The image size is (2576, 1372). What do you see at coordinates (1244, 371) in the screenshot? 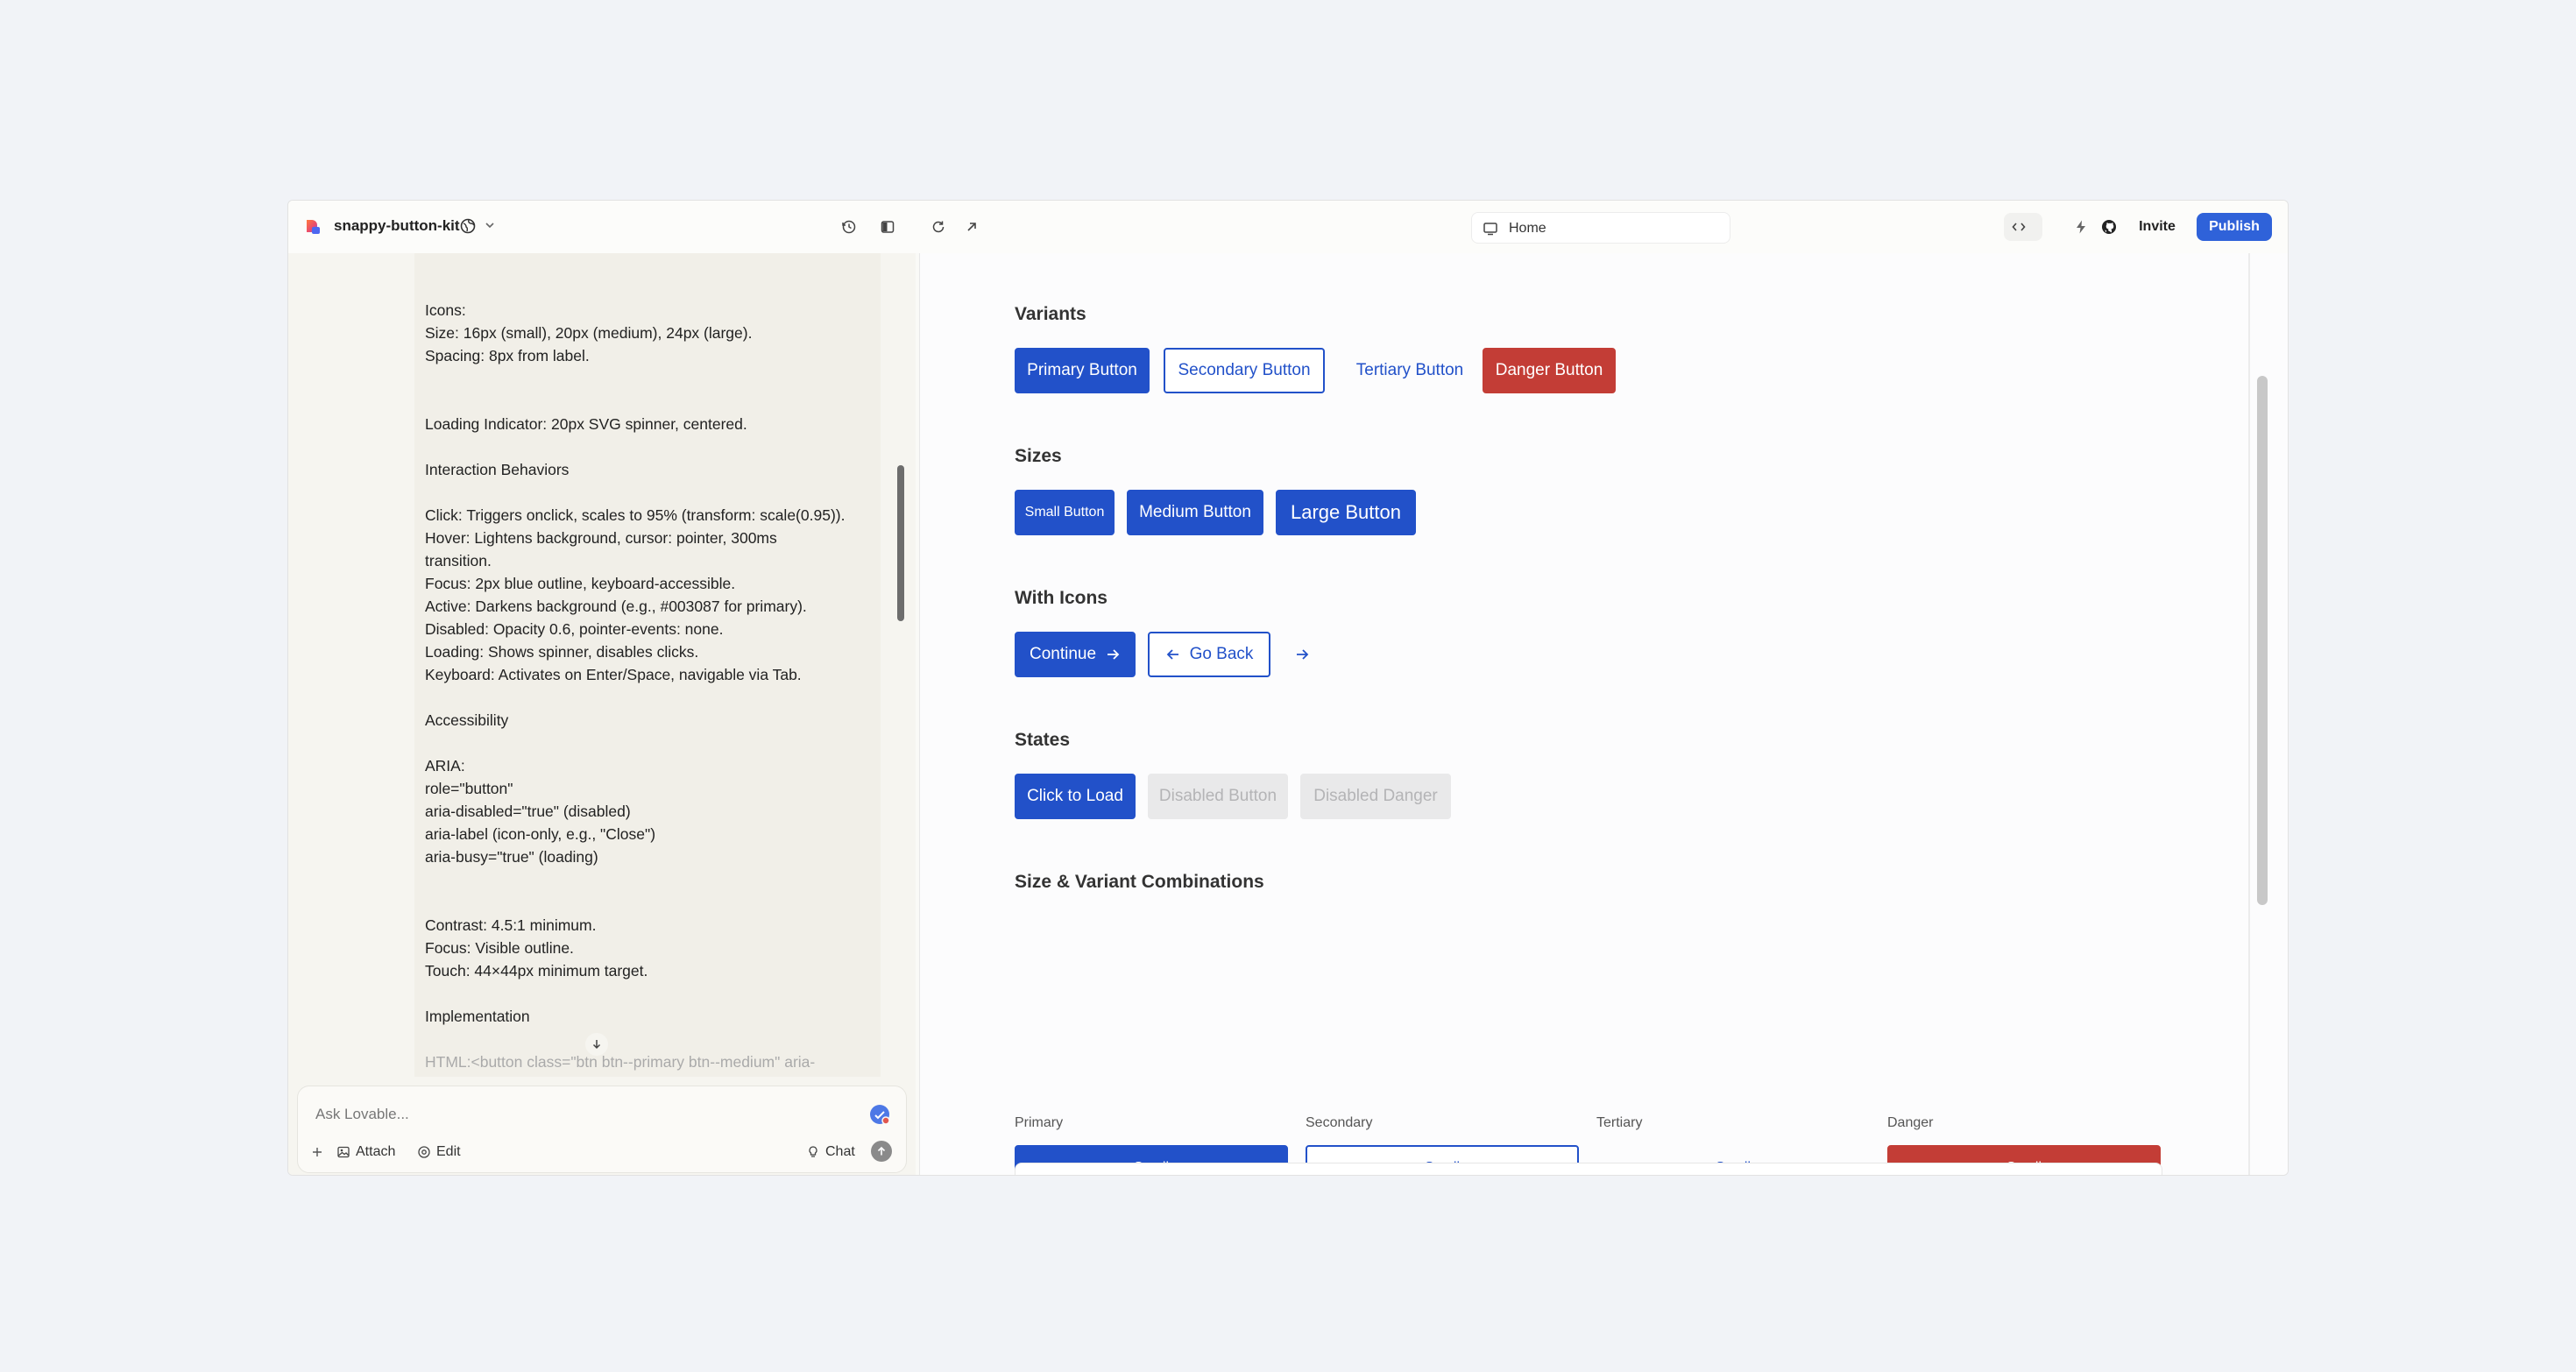
I see `secondary-button: Secondary Button` at bounding box center [1244, 371].